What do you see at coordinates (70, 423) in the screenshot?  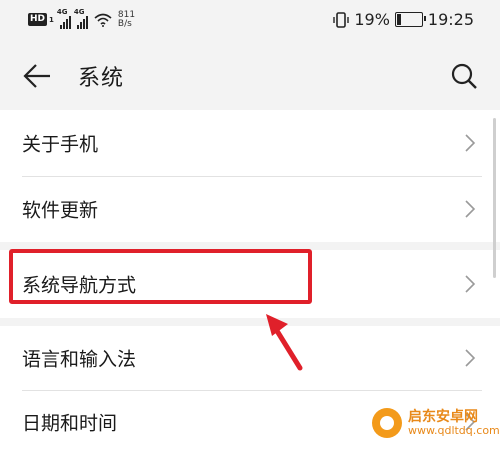 I see `setting-label: 日期和时间` at bounding box center [70, 423].